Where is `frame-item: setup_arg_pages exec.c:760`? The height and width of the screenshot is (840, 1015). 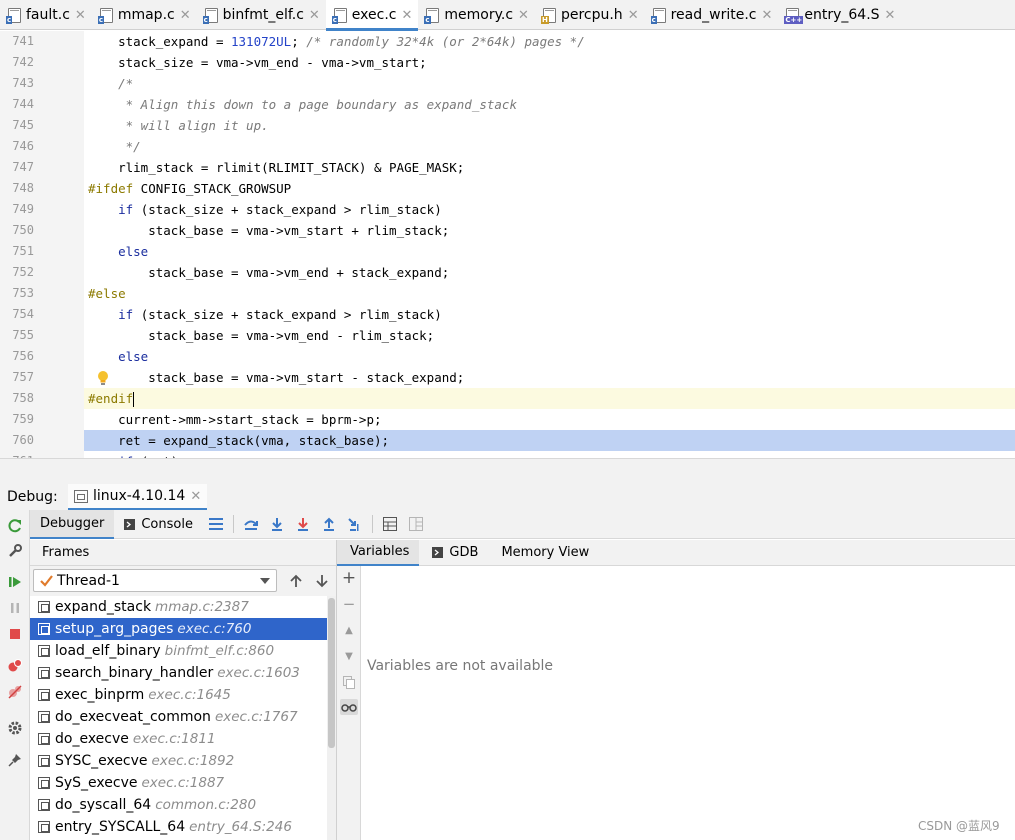
frame-item: setup_arg_pages exec.c:760 is located at coordinates (178, 629).